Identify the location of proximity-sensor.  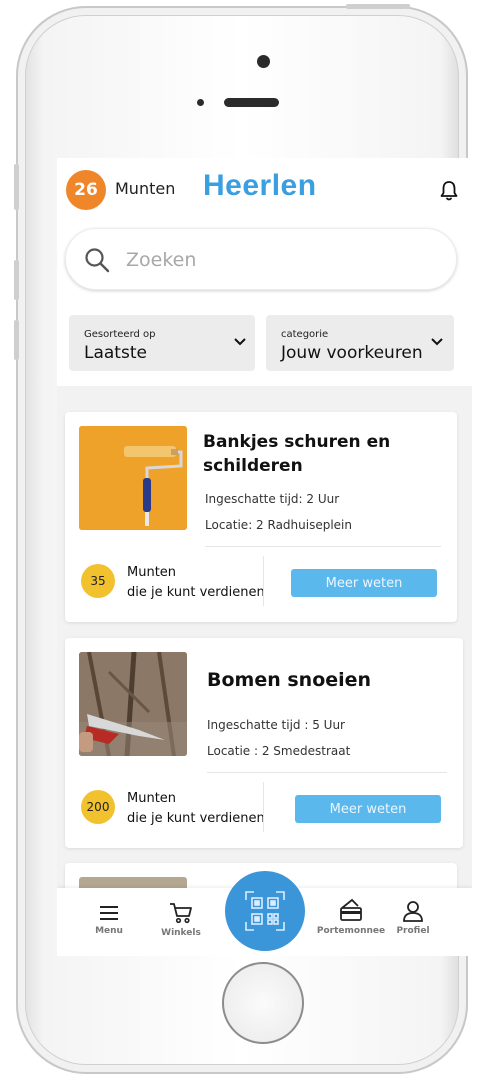
(200, 102).